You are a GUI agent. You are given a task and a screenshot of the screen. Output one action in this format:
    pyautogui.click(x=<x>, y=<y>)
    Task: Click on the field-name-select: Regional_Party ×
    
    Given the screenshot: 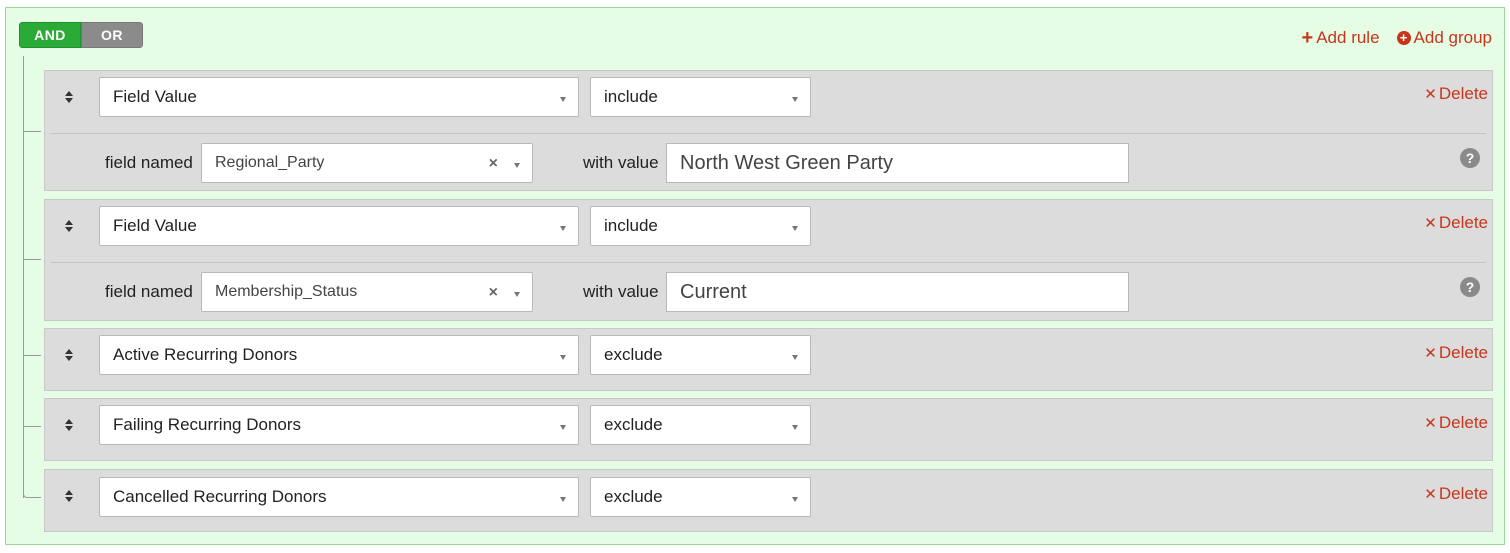 What is the action you would take?
    pyautogui.click(x=367, y=163)
    